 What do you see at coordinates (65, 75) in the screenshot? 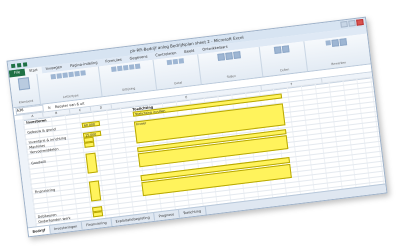
I see `underline-icon` at bounding box center [65, 75].